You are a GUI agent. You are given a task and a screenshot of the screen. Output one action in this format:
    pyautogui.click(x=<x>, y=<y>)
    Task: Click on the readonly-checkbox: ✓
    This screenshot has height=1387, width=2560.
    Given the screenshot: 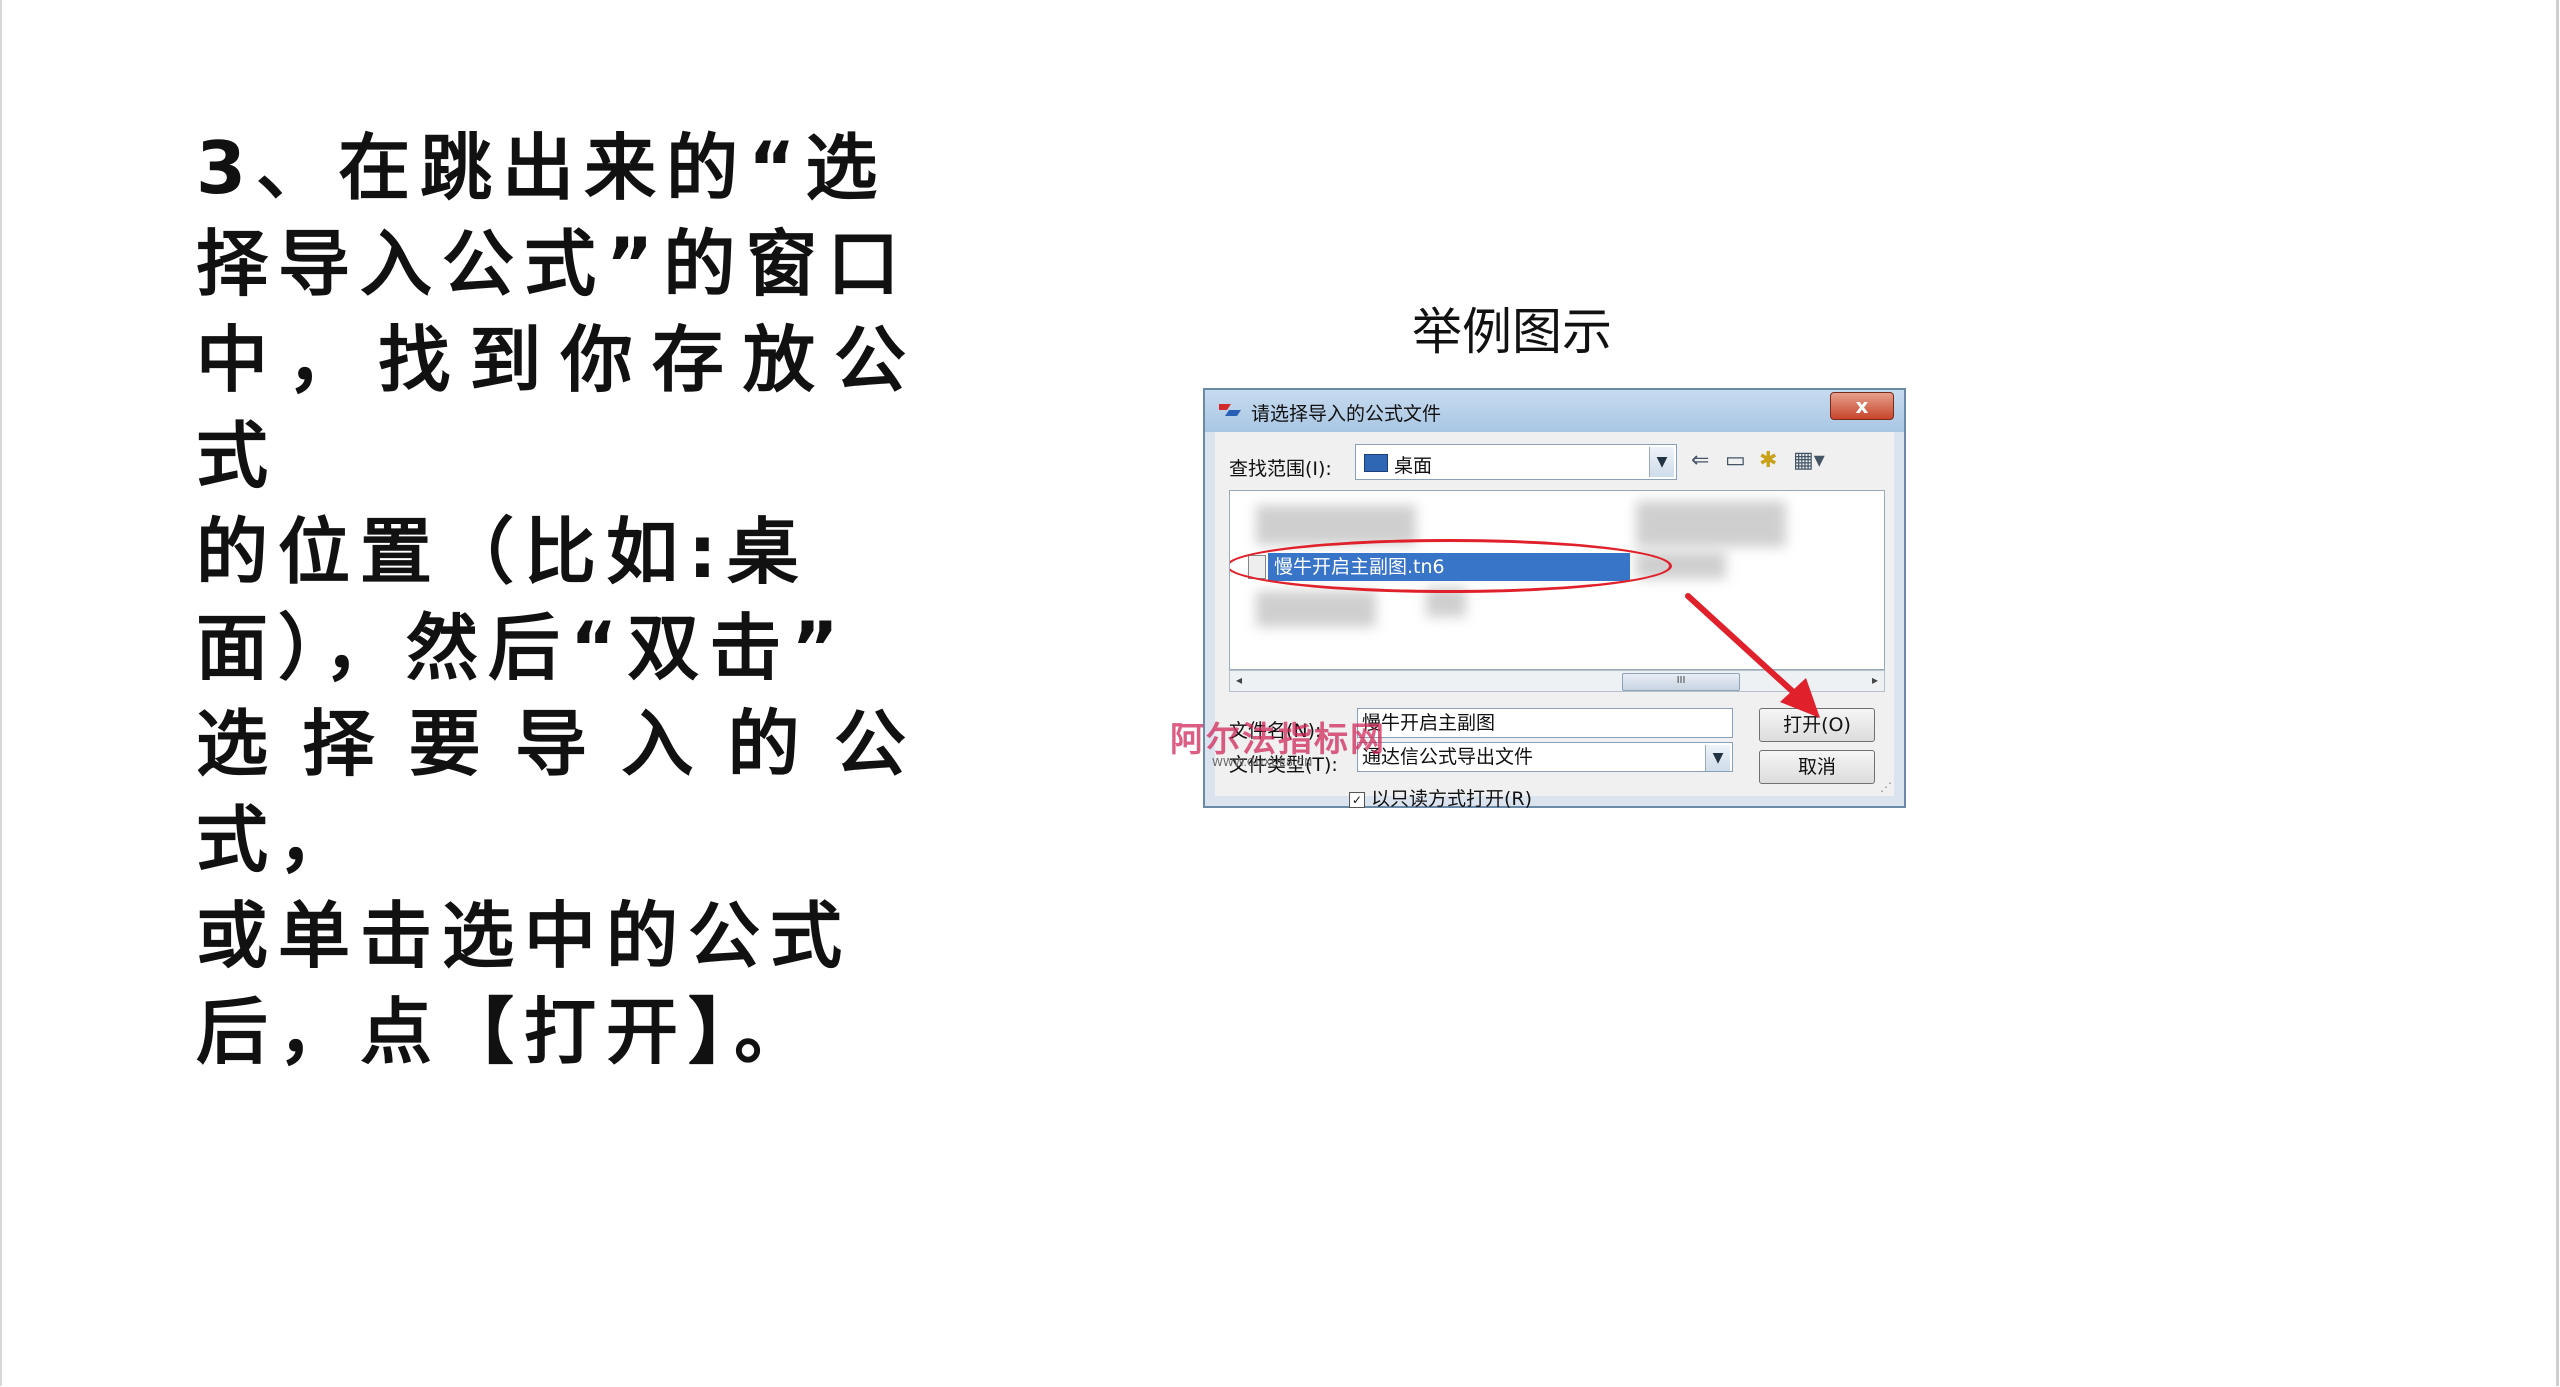 What is the action you would take?
    pyautogui.click(x=1357, y=799)
    